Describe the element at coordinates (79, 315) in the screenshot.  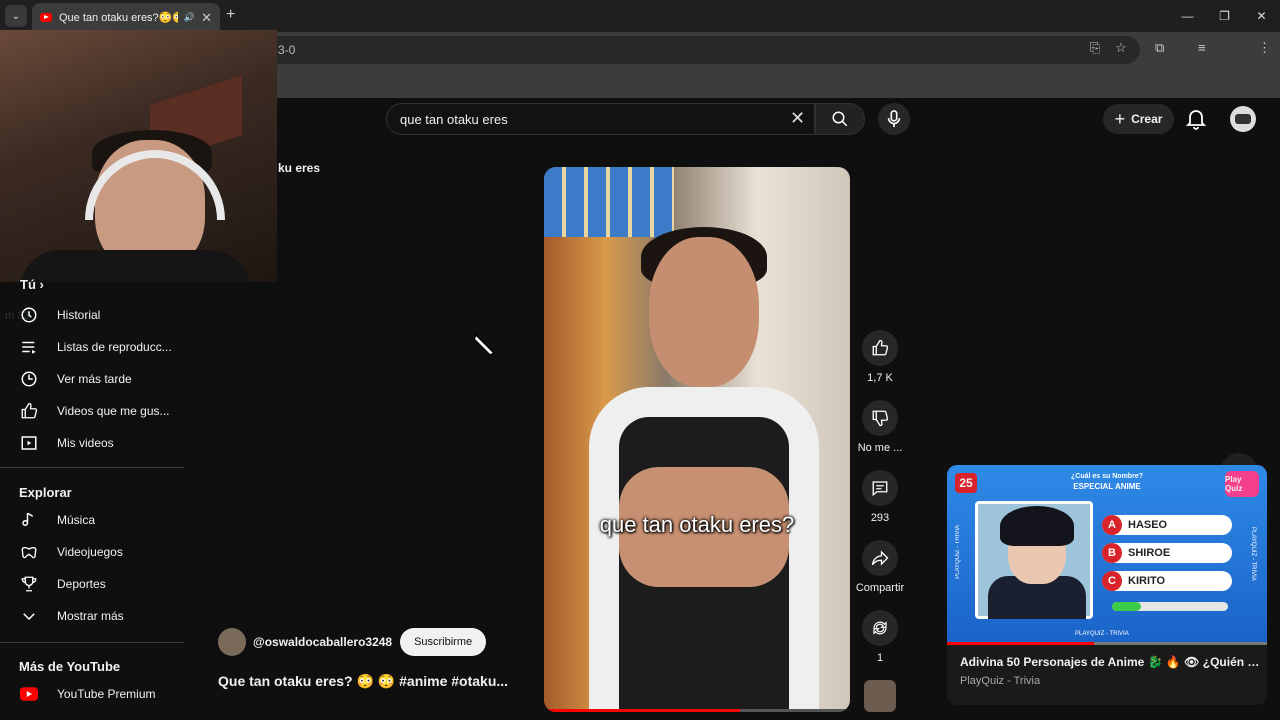
I see `sidebar-item-label: Historial` at that location.